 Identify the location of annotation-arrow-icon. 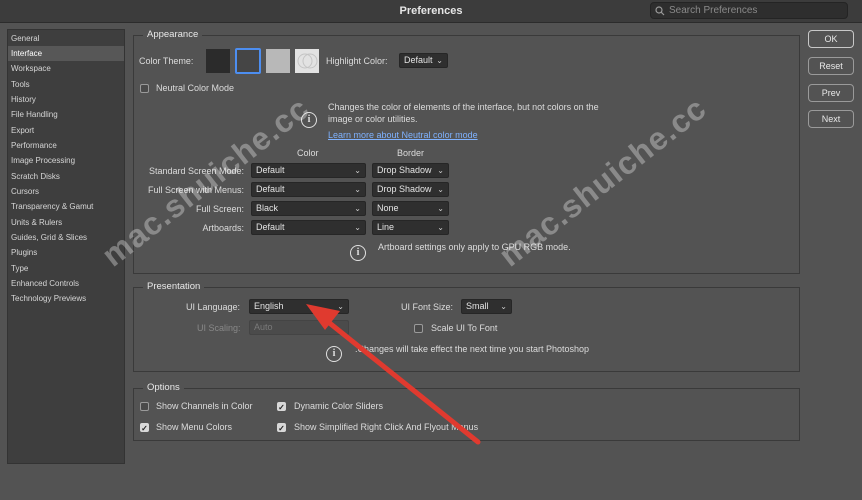
(393, 374).